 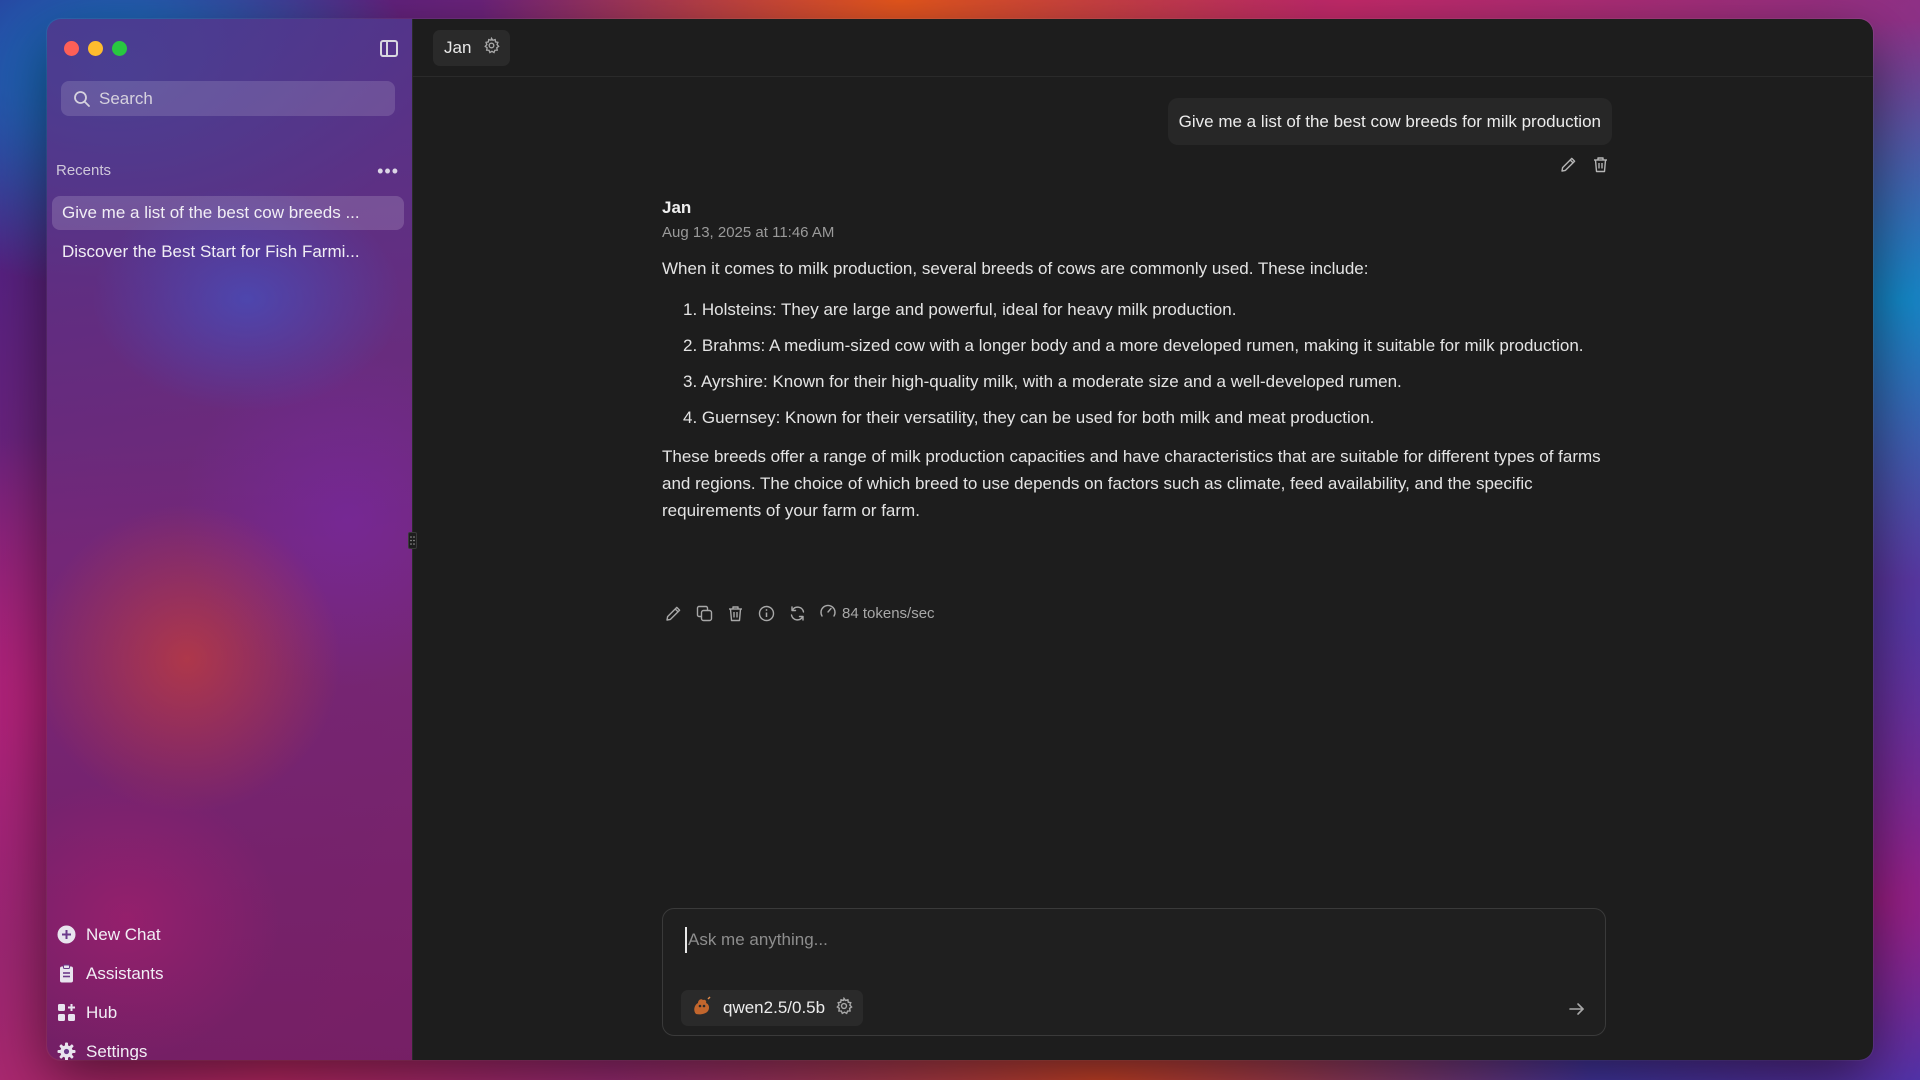 I want to click on token-speed: 84 tokens/sec, so click(x=877, y=613).